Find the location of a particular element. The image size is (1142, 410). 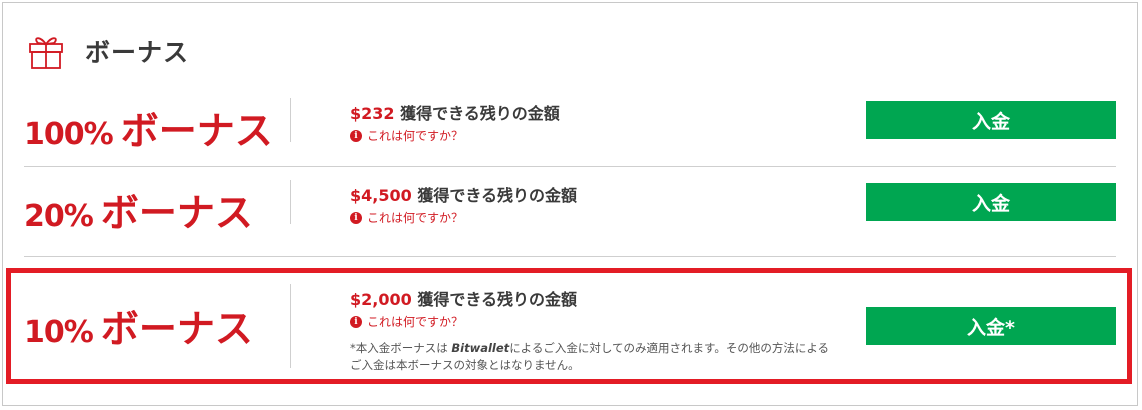

deposit-button: 入金* is located at coordinates (991, 326).